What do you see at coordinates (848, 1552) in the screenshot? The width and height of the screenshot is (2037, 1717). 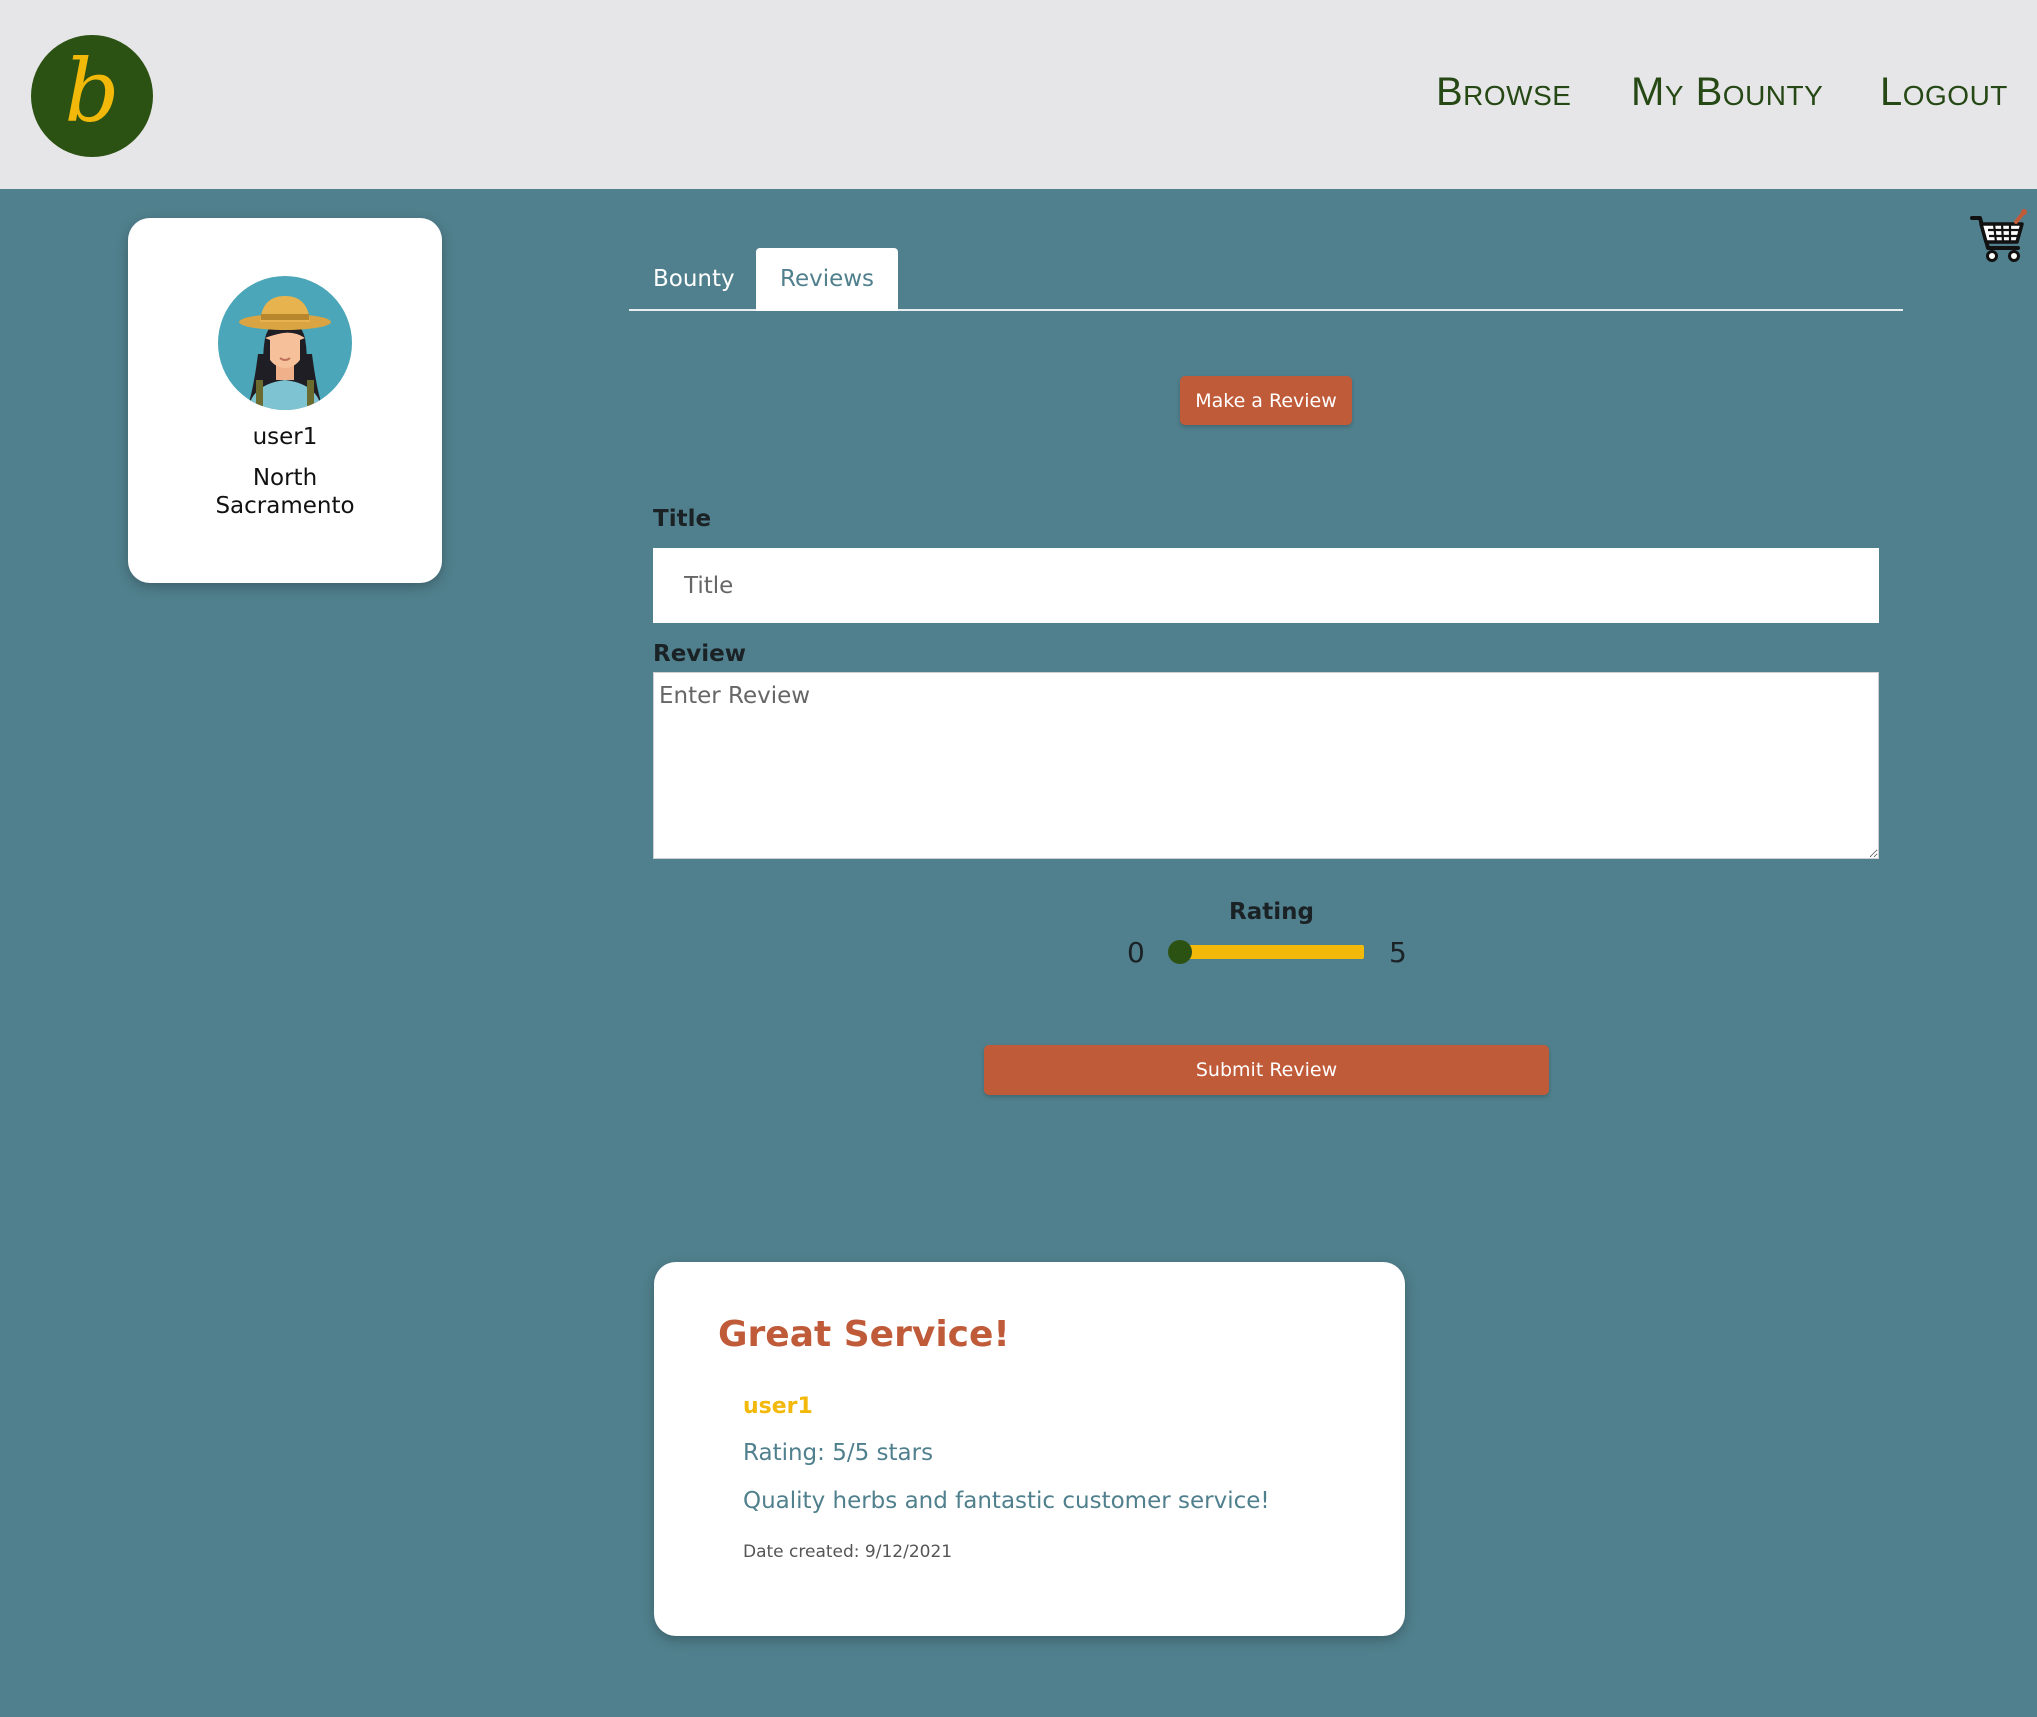 I see `review-date: Date created: 9/12/2021` at bounding box center [848, 1552].